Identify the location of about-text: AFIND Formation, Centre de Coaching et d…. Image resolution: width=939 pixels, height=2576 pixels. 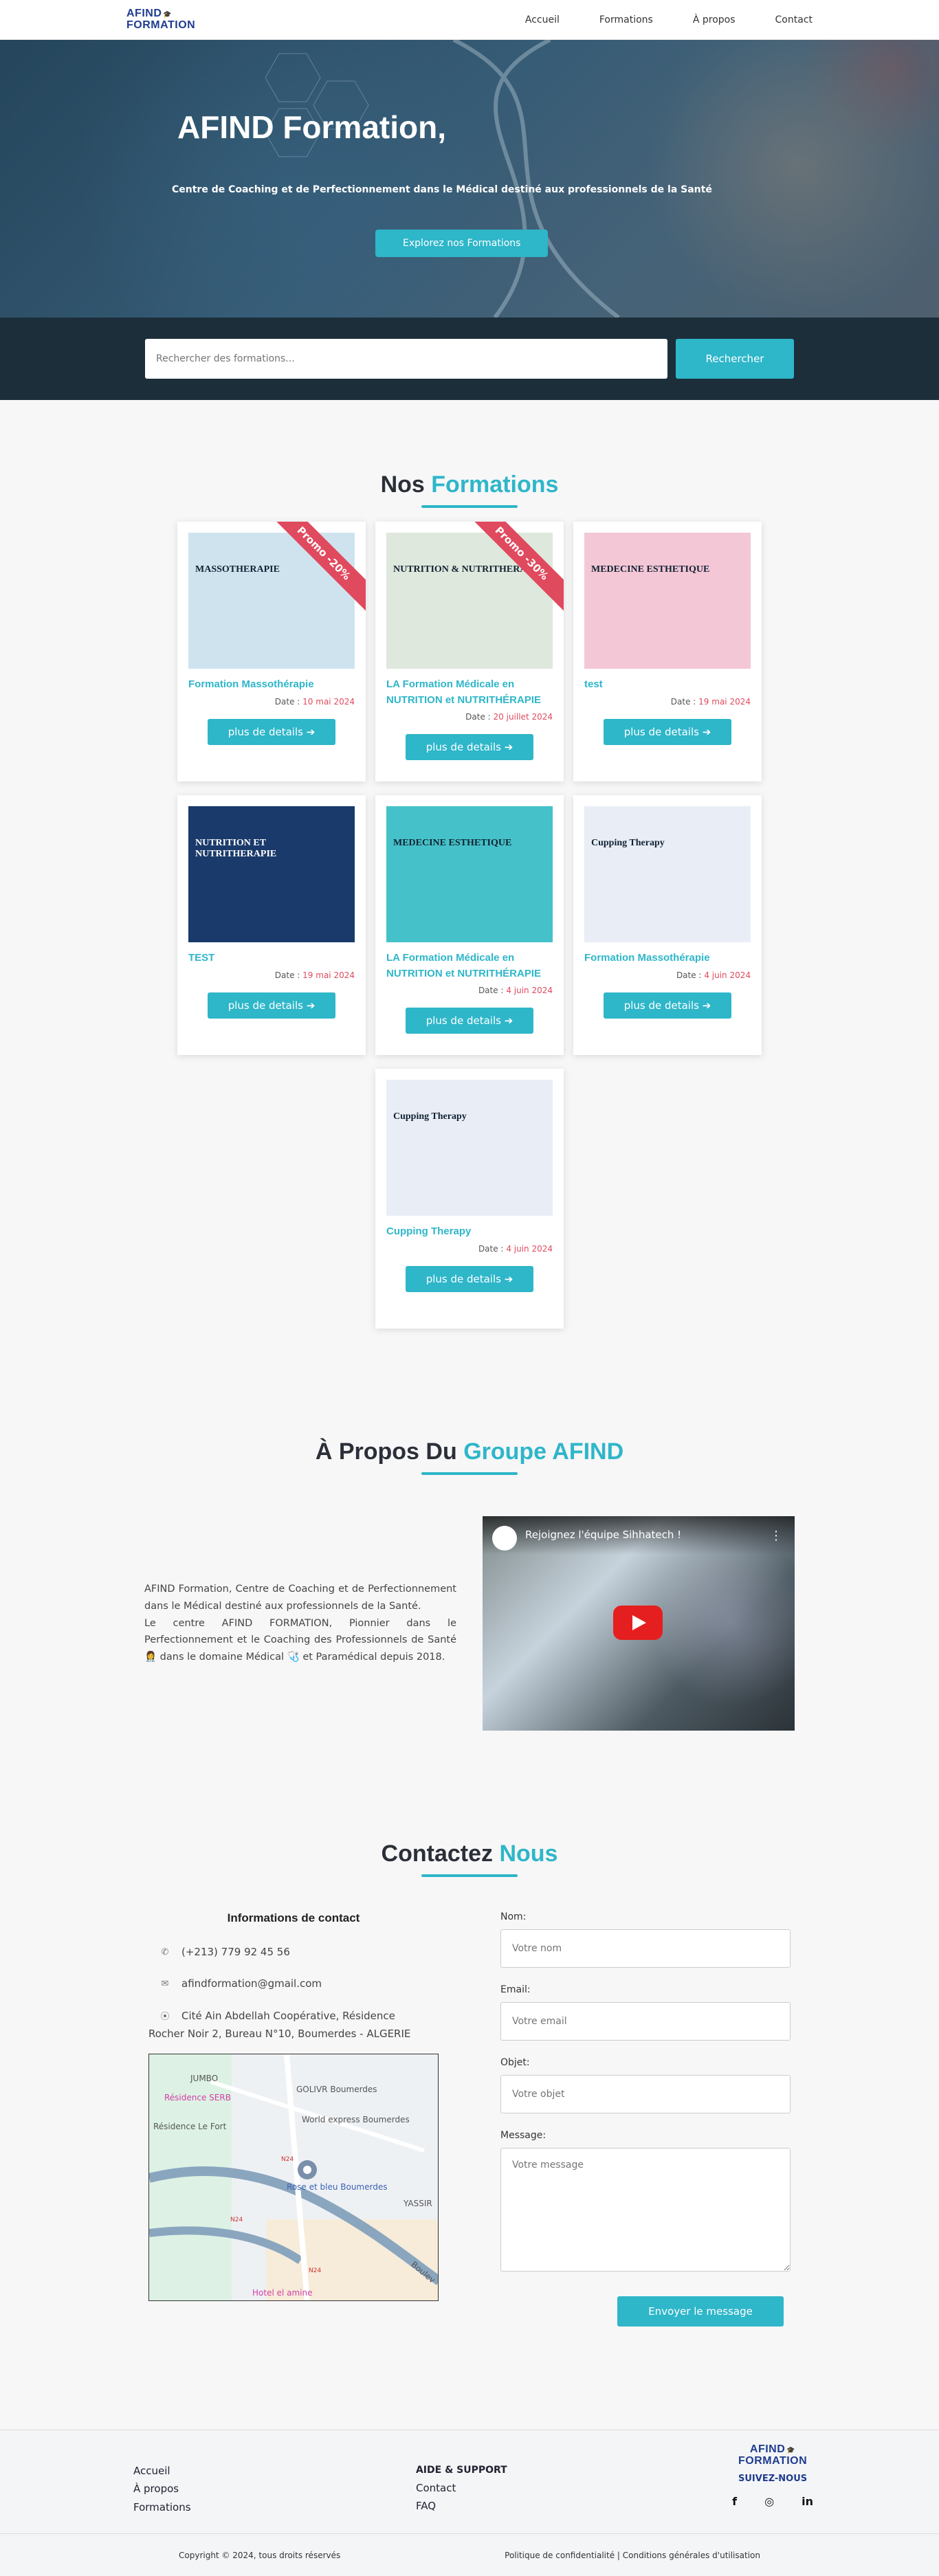
(300, 1623).